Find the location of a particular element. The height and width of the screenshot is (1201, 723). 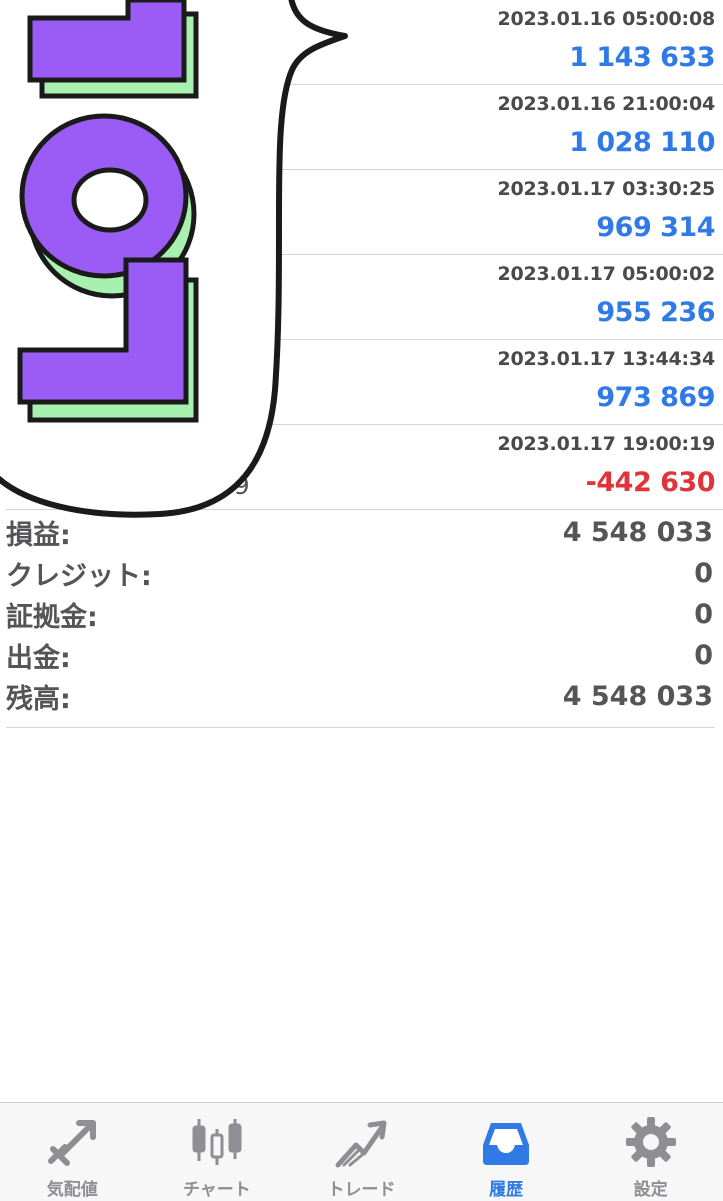

tab-bar: 気配値 チャート トレード 履歴 設定 is located at coordinates (361, 1151).